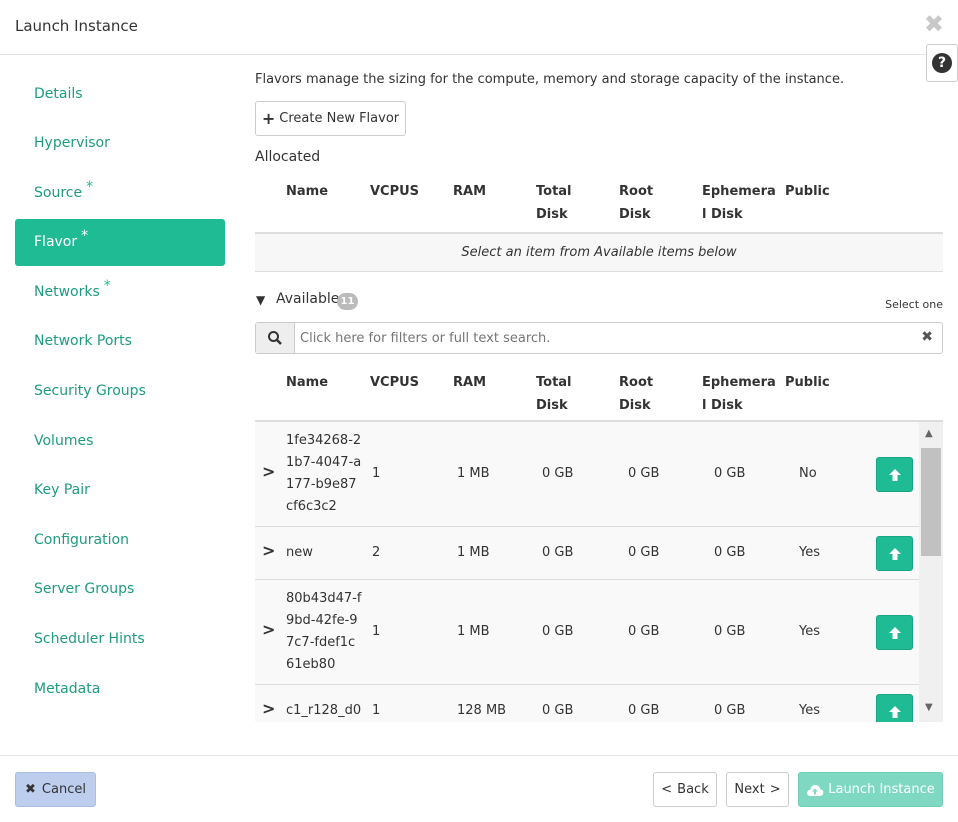 This screenshot has width=958, height=822. What do you see at coordinates (120, 688) in the screenshot?
I see `nav-item-metadata: Metadata` at bounding box center [120, 688].